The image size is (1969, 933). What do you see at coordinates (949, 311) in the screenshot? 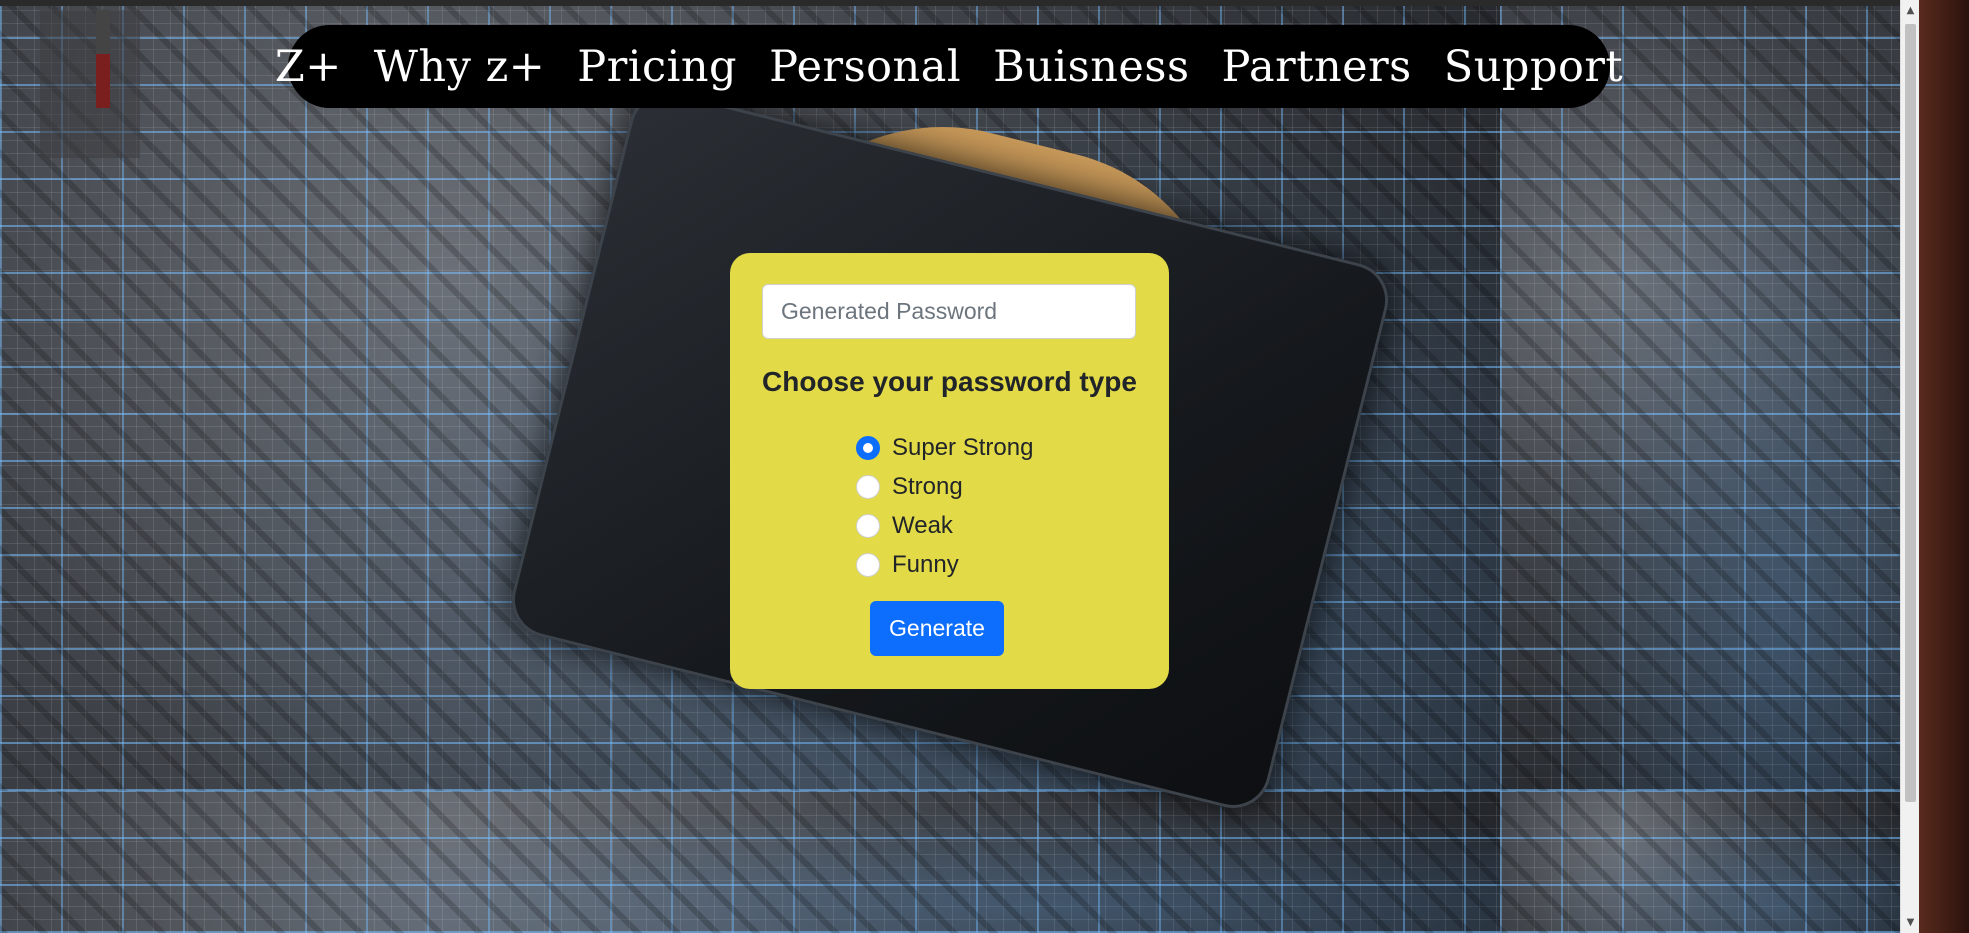
I see `generated-password-field` at bounding box center [949, 311].